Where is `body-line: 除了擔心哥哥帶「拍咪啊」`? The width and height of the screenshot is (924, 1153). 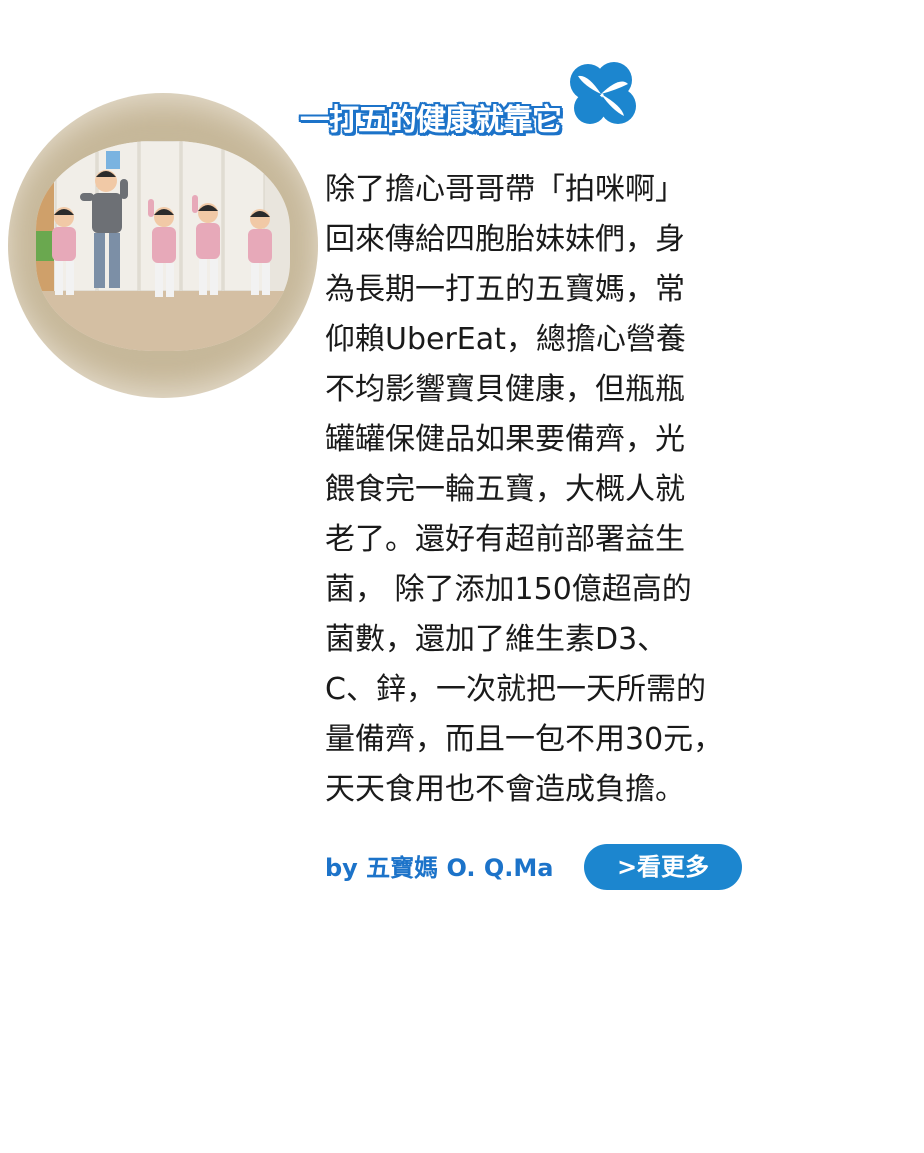 body-line: 除了擔心哥哥帶「拍咪啊」 is located at coordinates (505, 189).